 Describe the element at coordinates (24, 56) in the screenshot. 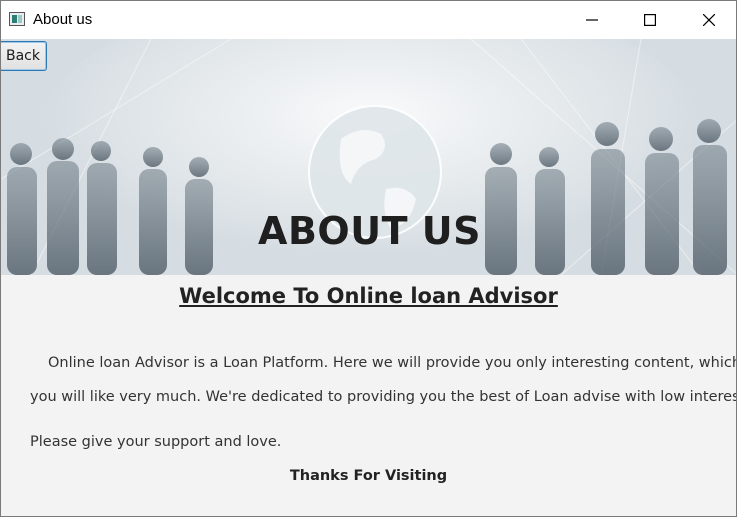

I see `back-button: Back` at that location.